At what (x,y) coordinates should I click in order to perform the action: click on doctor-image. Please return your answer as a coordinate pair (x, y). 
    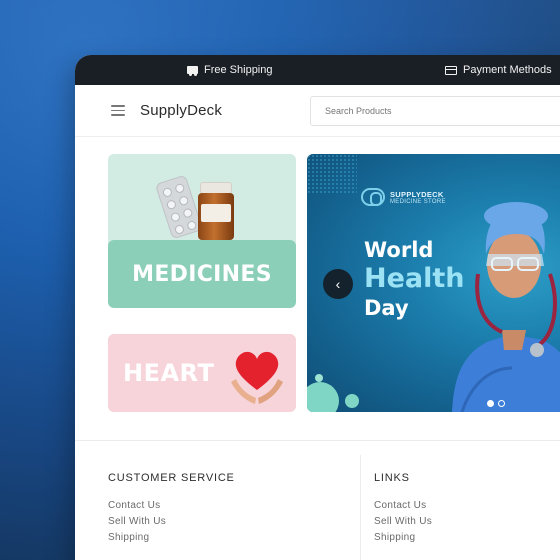
    Looking at the image, I should click on (506, 307).